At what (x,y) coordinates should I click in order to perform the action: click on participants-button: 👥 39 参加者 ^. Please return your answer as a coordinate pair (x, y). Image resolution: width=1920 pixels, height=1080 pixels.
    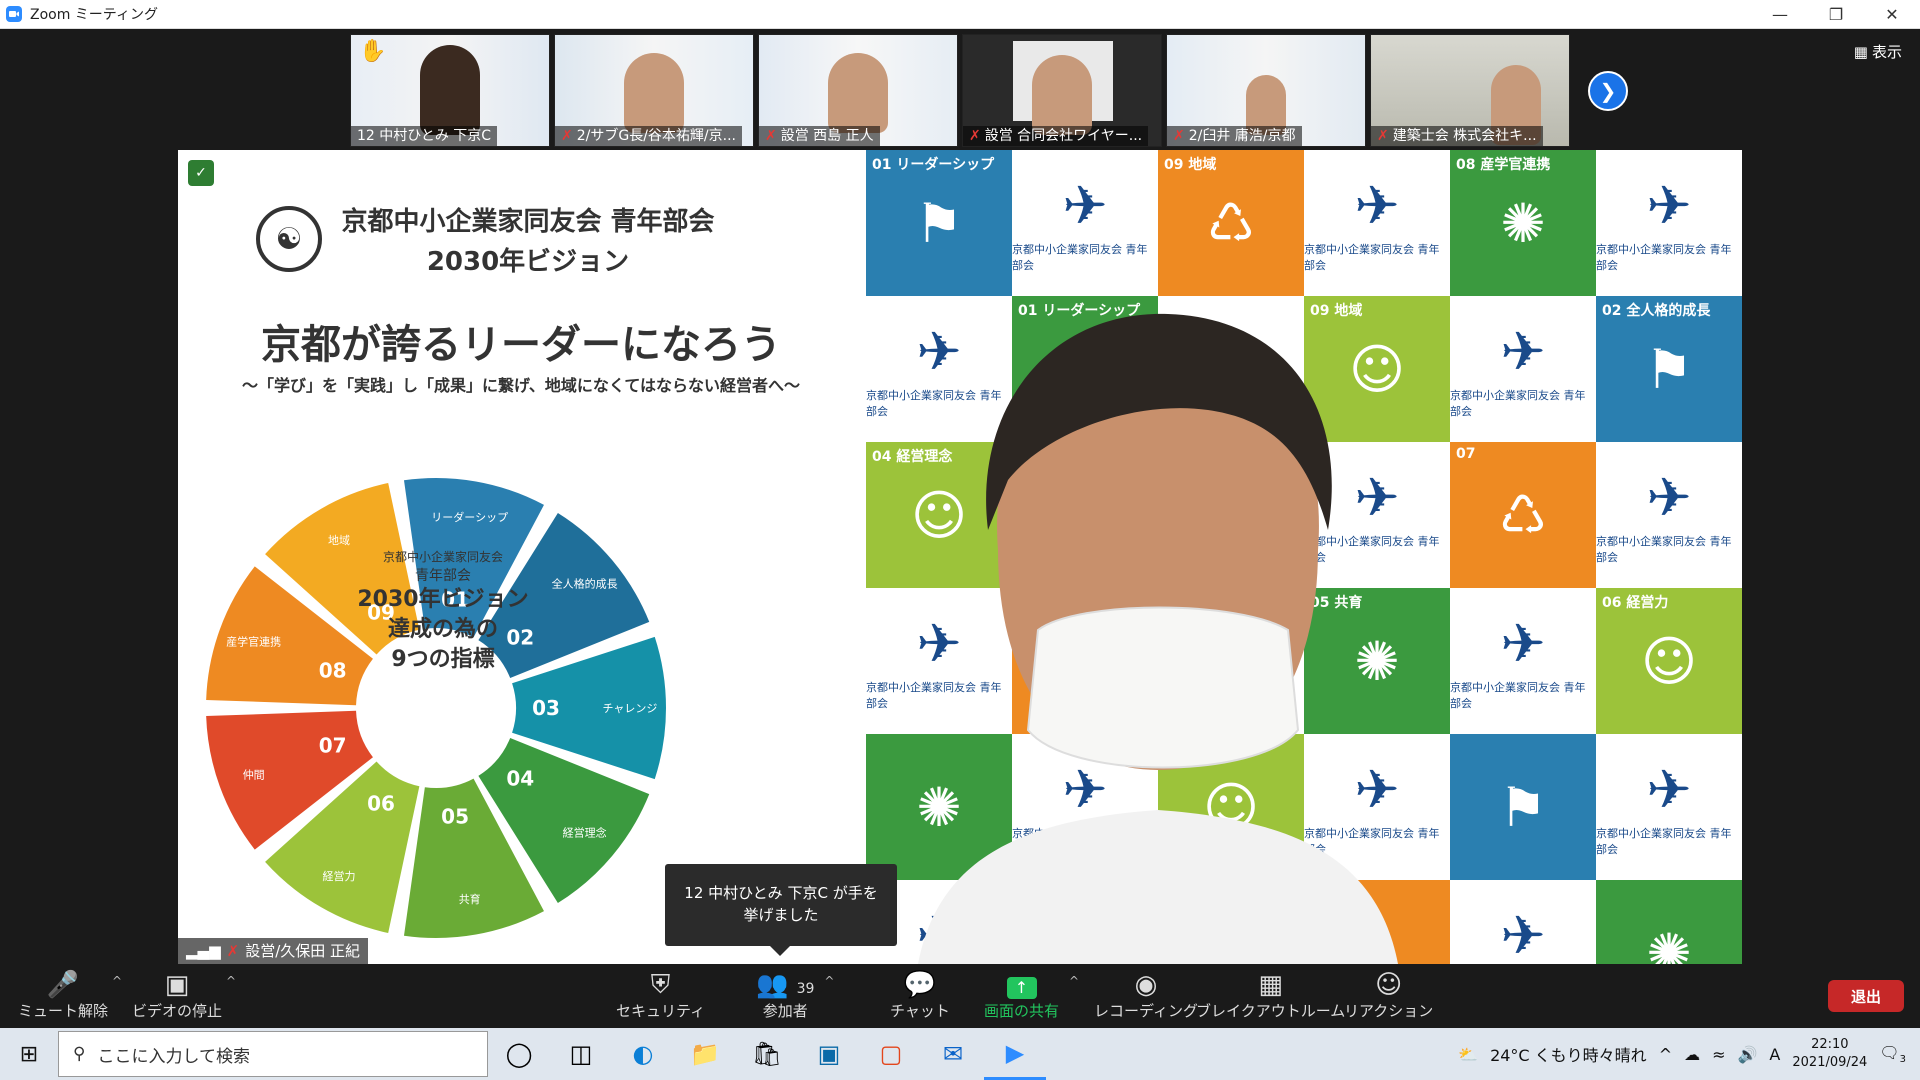
    Looking at the image, I should click on (795, 995).